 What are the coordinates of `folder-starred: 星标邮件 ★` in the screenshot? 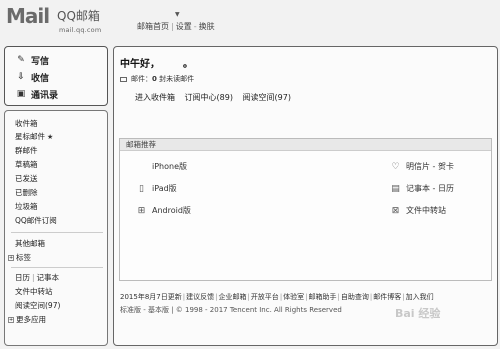 It's located at (34, 136).